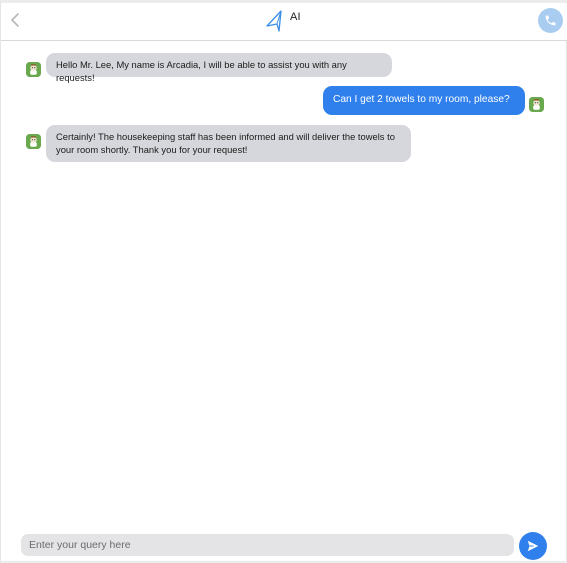  I want to click on send-button, so click(533, 546).